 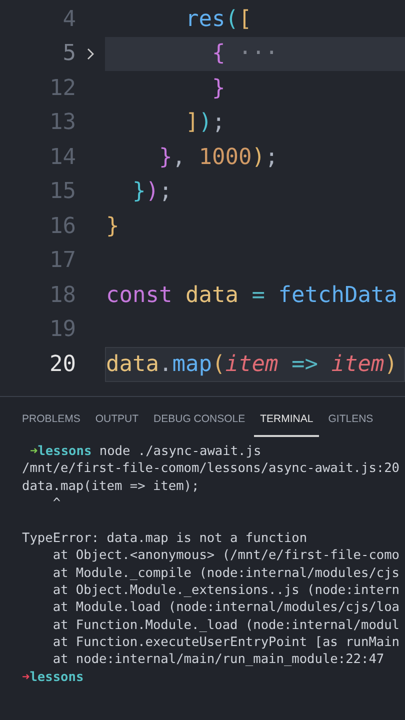 I want to click on terminal-output-line: at Object.Module._extensions..js (node:intern, so click(x=226, y=591).